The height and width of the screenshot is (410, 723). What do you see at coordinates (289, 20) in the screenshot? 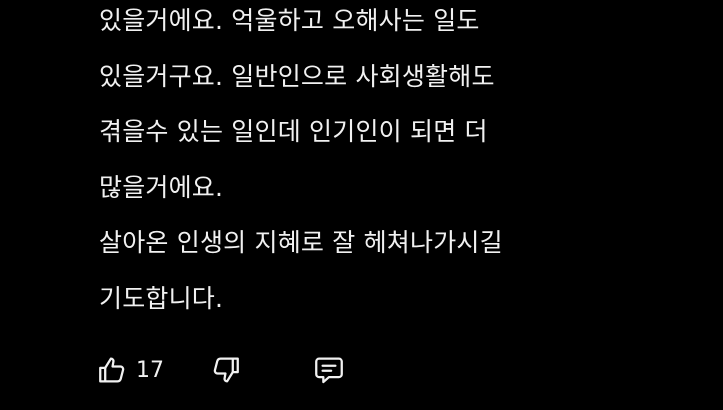
I see `comment-line: 있을거에요. 억울하고 오해사는 일도` at bounding box center [289, 20].